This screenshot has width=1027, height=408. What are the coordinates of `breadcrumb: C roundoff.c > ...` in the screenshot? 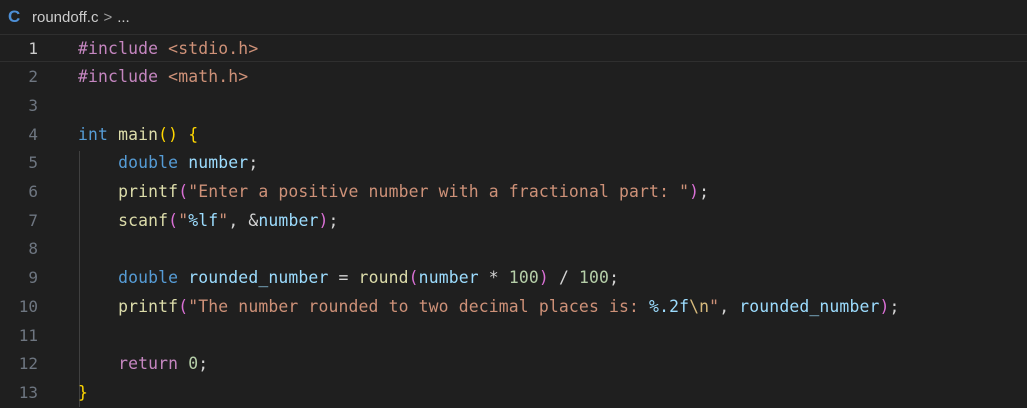 It's located at (513, 17).